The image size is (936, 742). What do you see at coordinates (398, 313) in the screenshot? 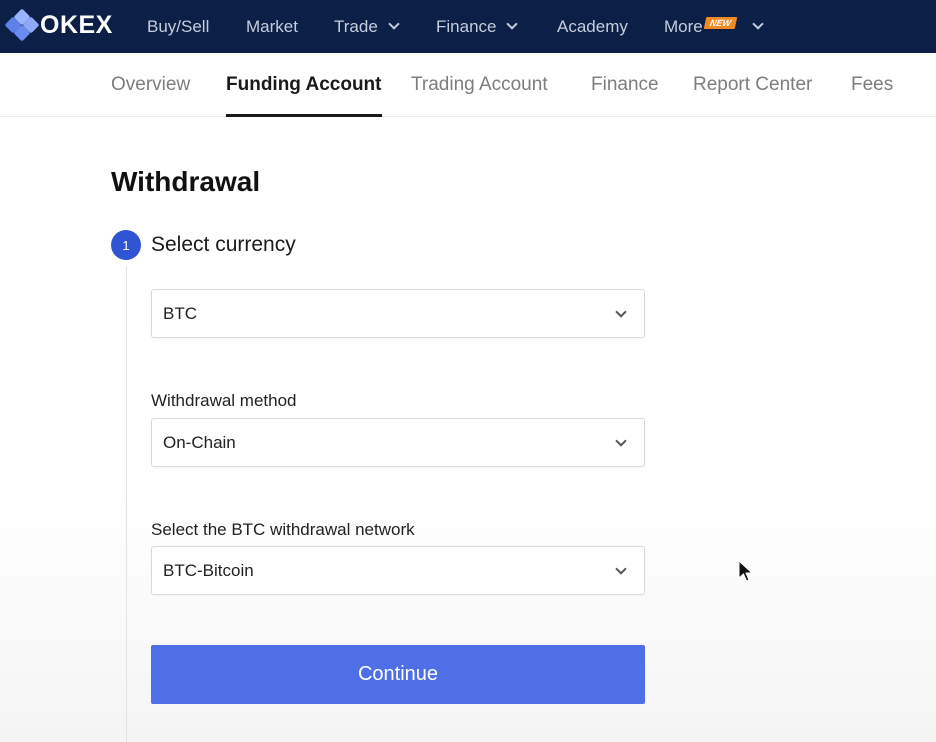
I see `currency-select: BTC` at bounding box center [398, 313].